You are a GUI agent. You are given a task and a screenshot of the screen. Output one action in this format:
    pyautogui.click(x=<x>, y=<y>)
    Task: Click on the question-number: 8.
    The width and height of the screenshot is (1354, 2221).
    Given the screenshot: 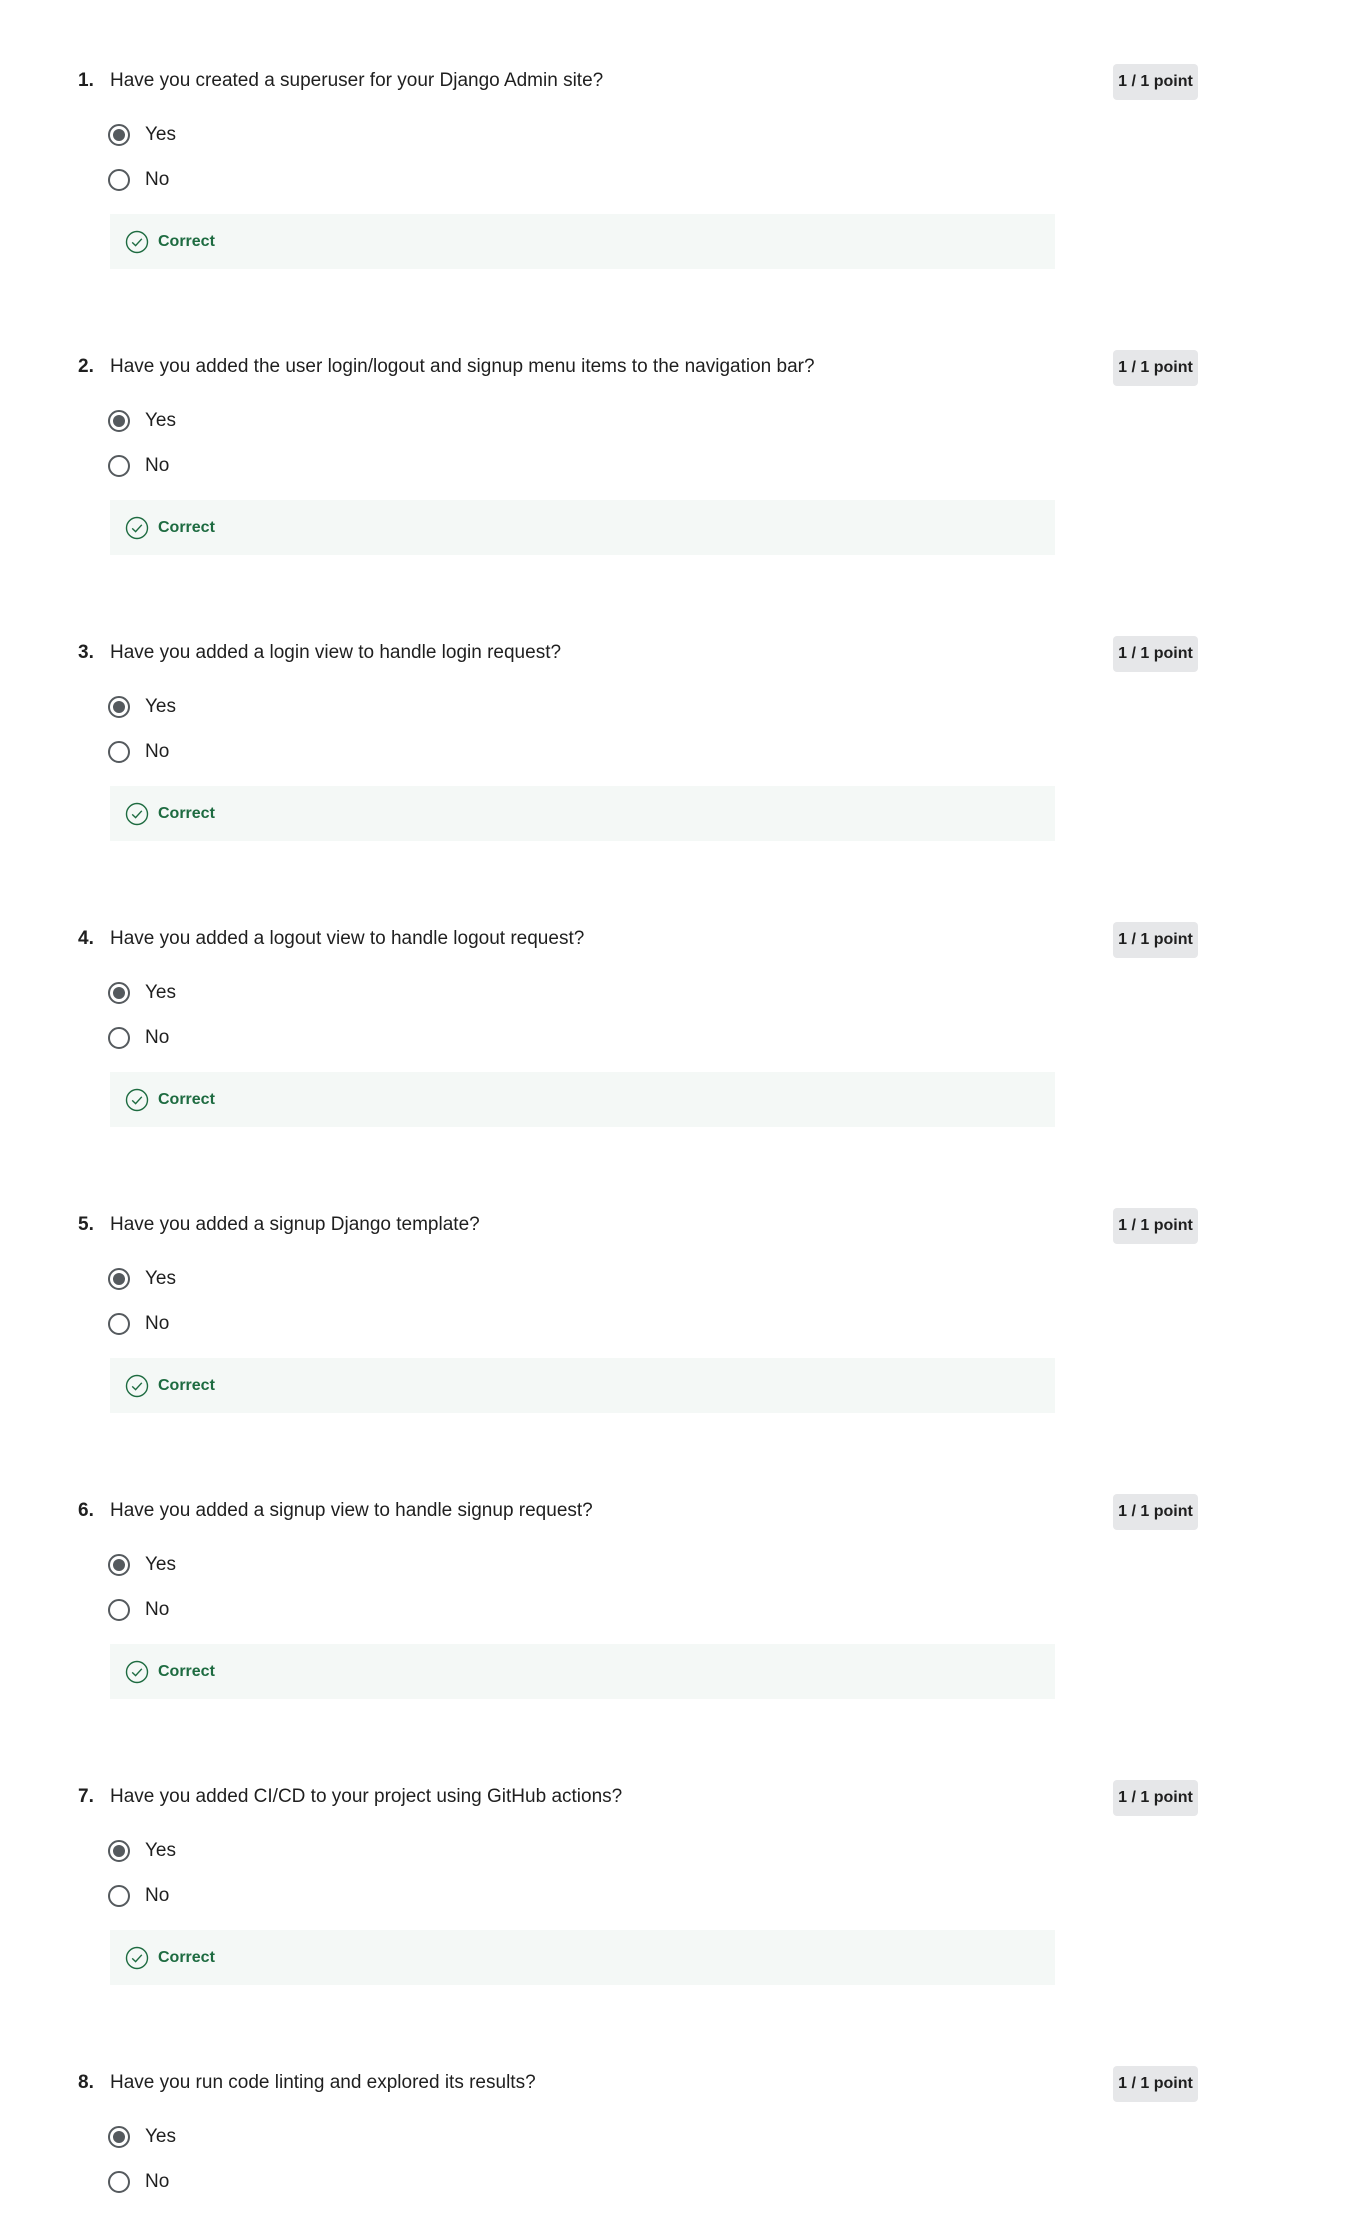 What is the action you would take?
    pyautogui.click(x=86, y=2082)
    